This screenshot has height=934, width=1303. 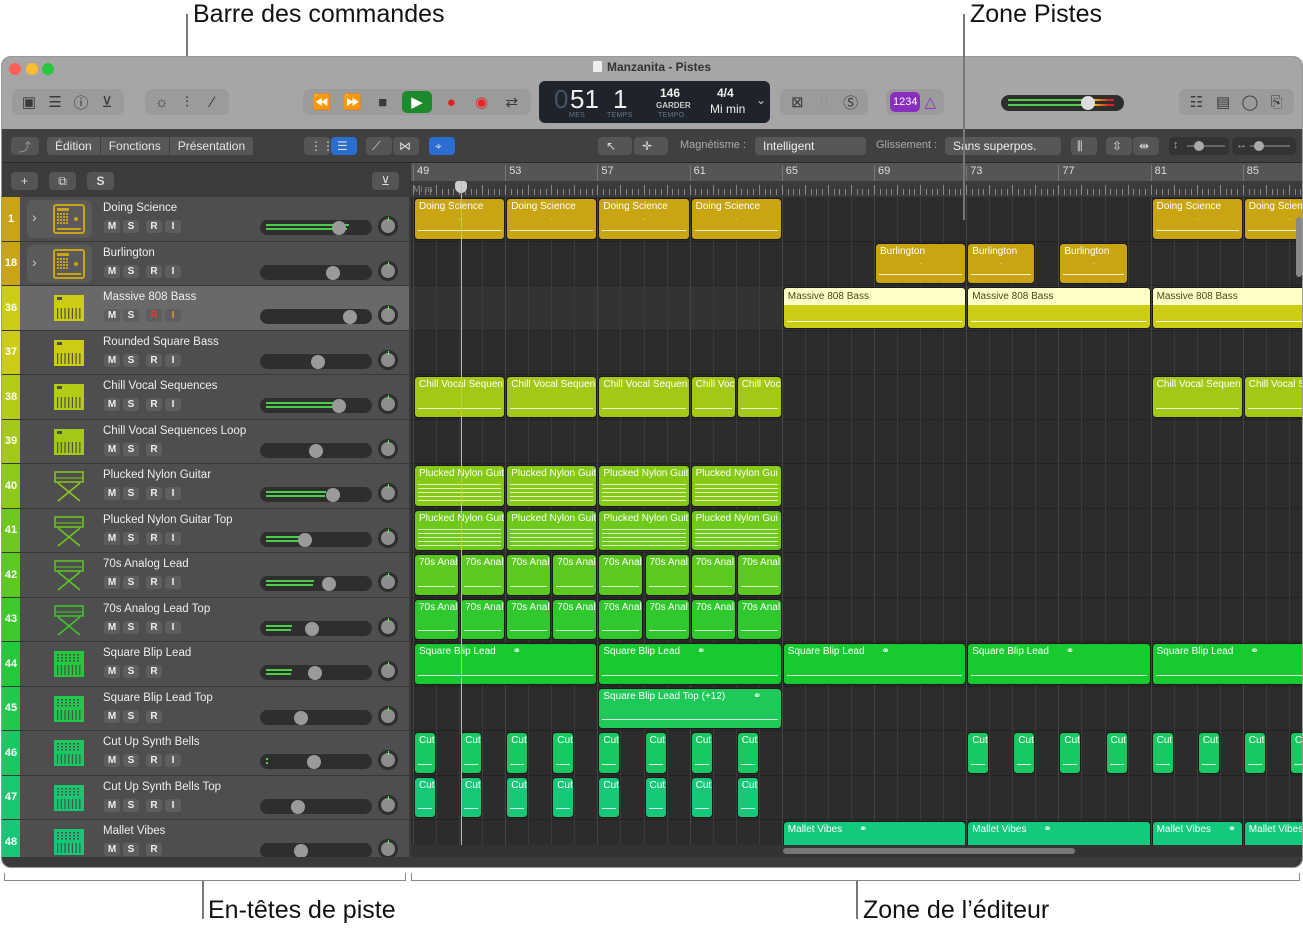 I want to click on track-header: 43 70s Analog Lead Top M S R I, so click(x=205, y=619).